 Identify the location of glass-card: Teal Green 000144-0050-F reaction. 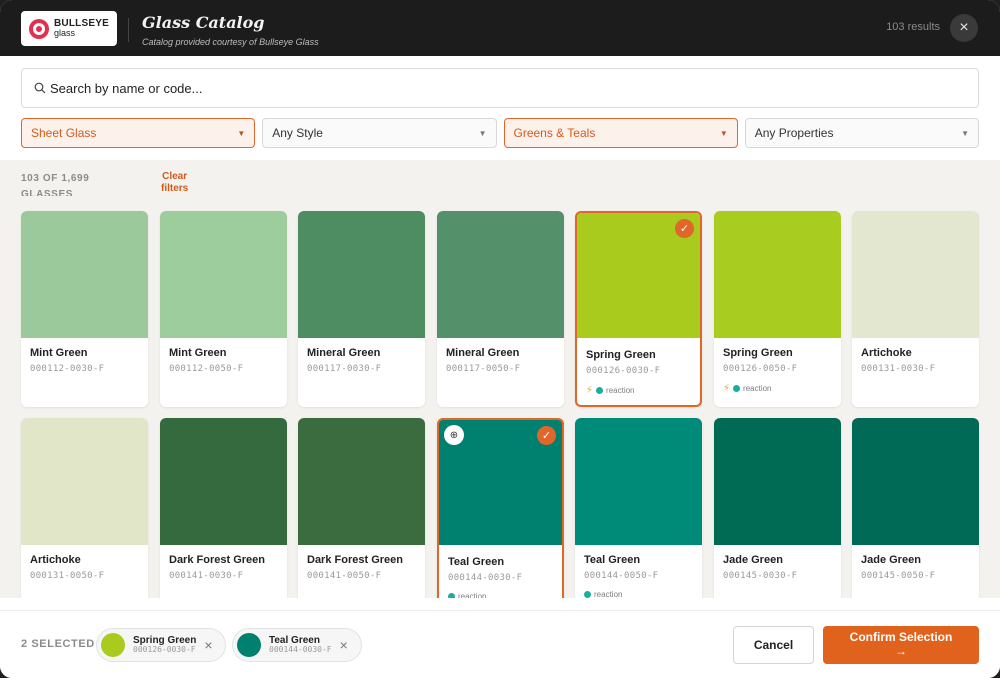
(638, 508).